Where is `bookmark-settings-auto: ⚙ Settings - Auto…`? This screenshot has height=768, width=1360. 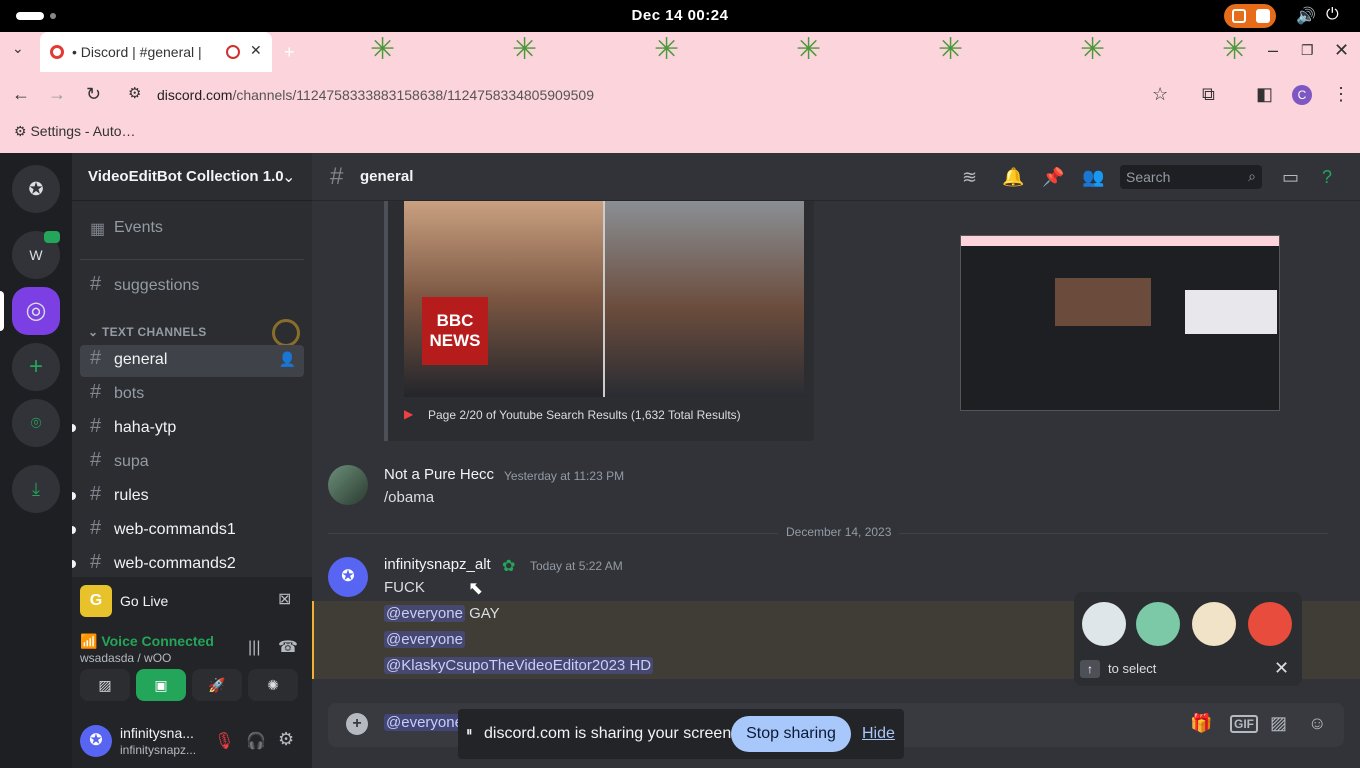
bookmark-settings-auto: ⚙ Settings - Auto… is located at coordinates (75, 131).